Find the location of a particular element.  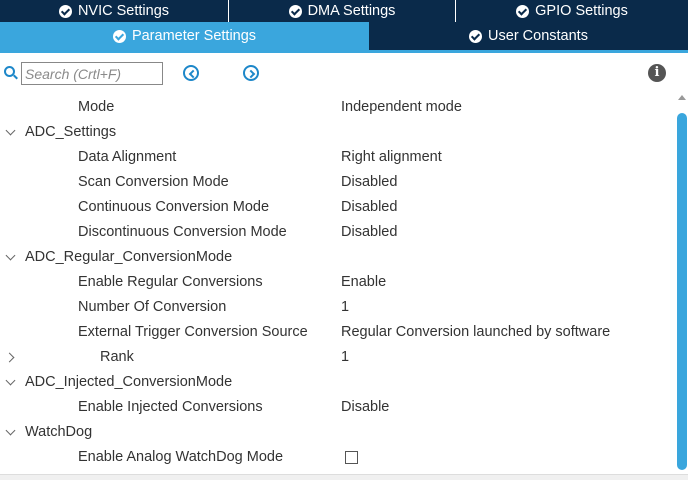

param-name: Number Of Conversion is located at coordinates (152, 307).